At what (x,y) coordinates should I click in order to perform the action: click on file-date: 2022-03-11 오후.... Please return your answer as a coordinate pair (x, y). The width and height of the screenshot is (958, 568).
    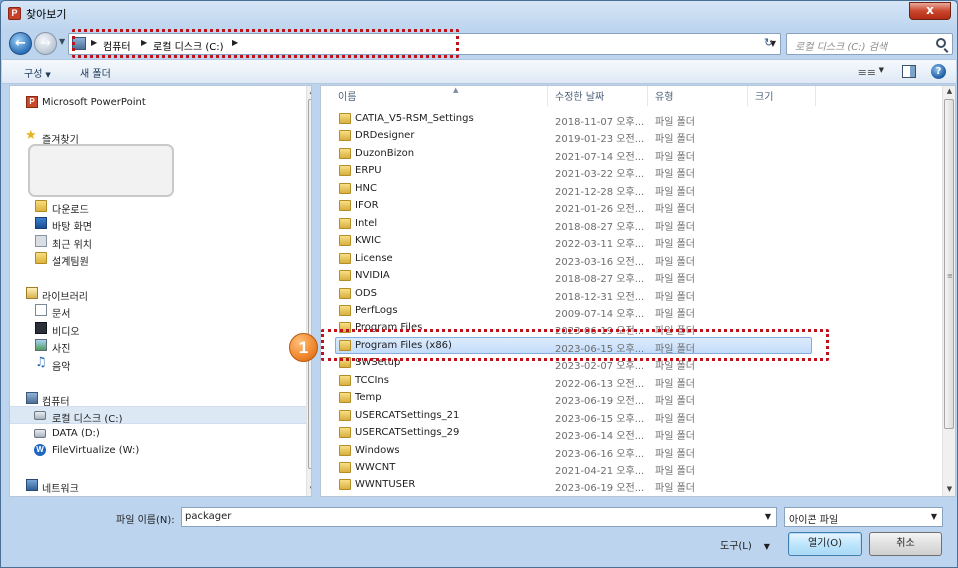
    Looking at the image, I should click on (600, 245).